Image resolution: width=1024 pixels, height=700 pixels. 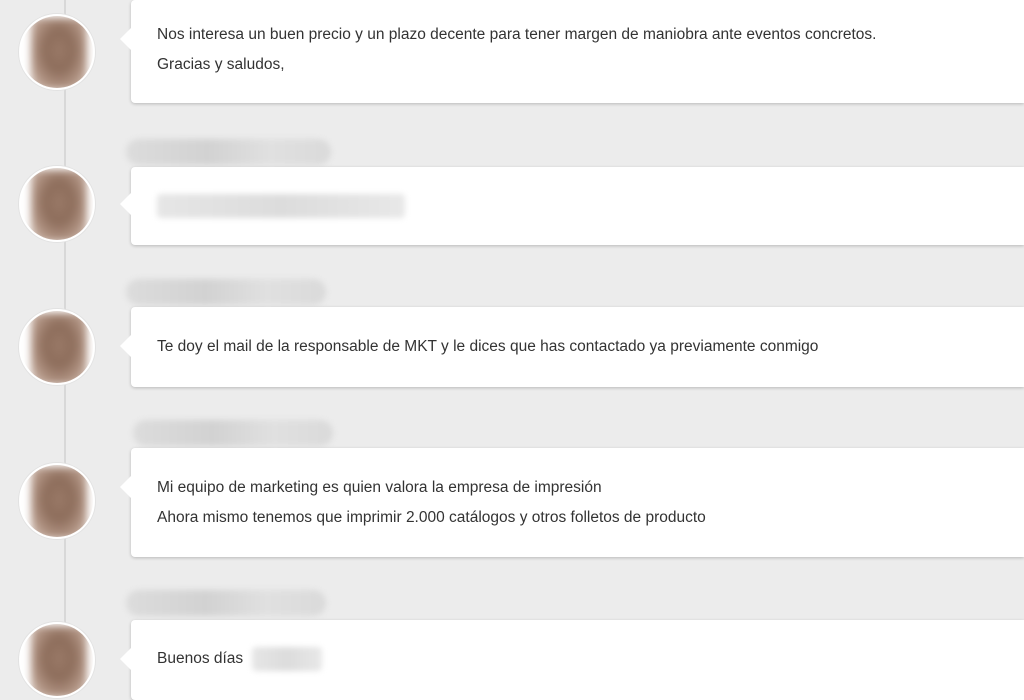 What do you see at coordinates (200, 658) in the screenshot?
I see `greeting-text: Buenos días` at bounding box center [200, 658].